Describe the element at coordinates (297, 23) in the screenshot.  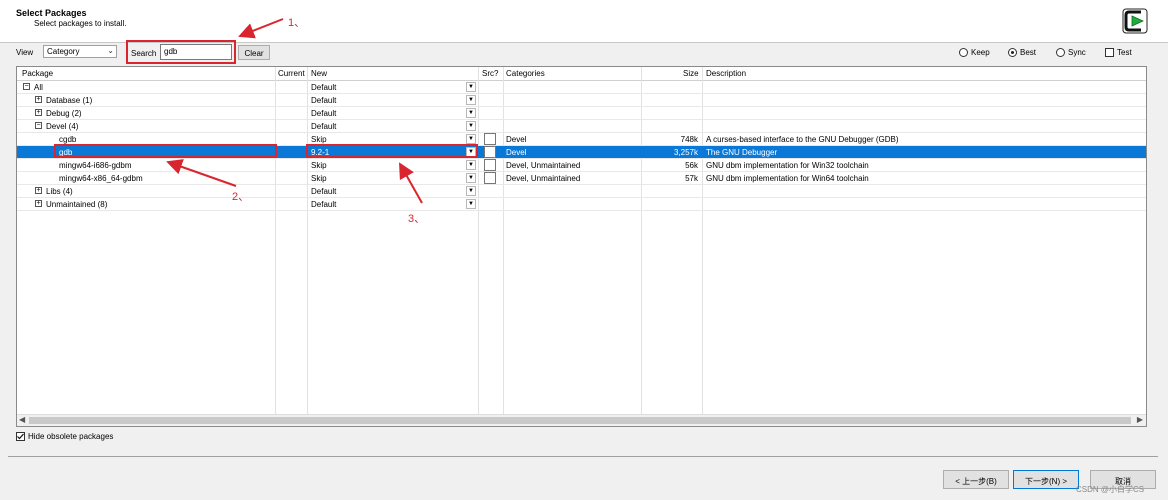
I see `annotation-label-1: 1、` at that location.